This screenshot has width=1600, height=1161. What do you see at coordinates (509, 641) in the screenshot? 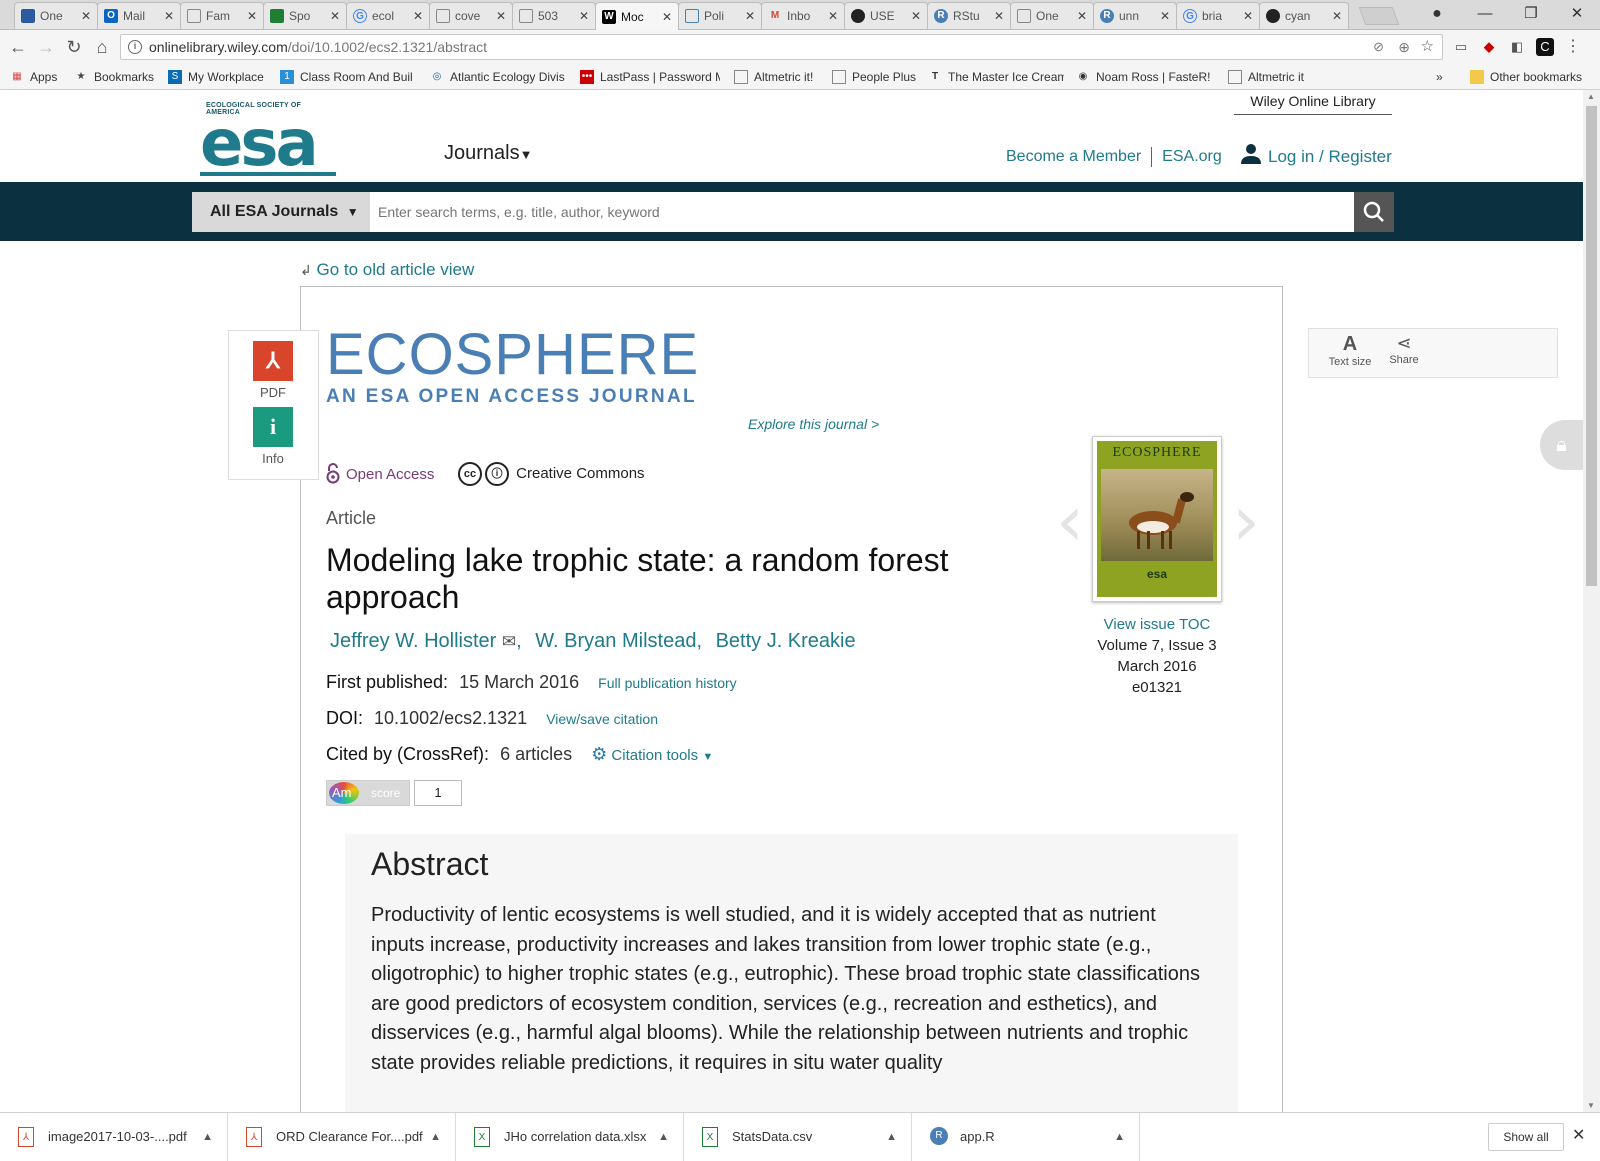
I see `email-icon: ✉` at bounding box center [509, 641].